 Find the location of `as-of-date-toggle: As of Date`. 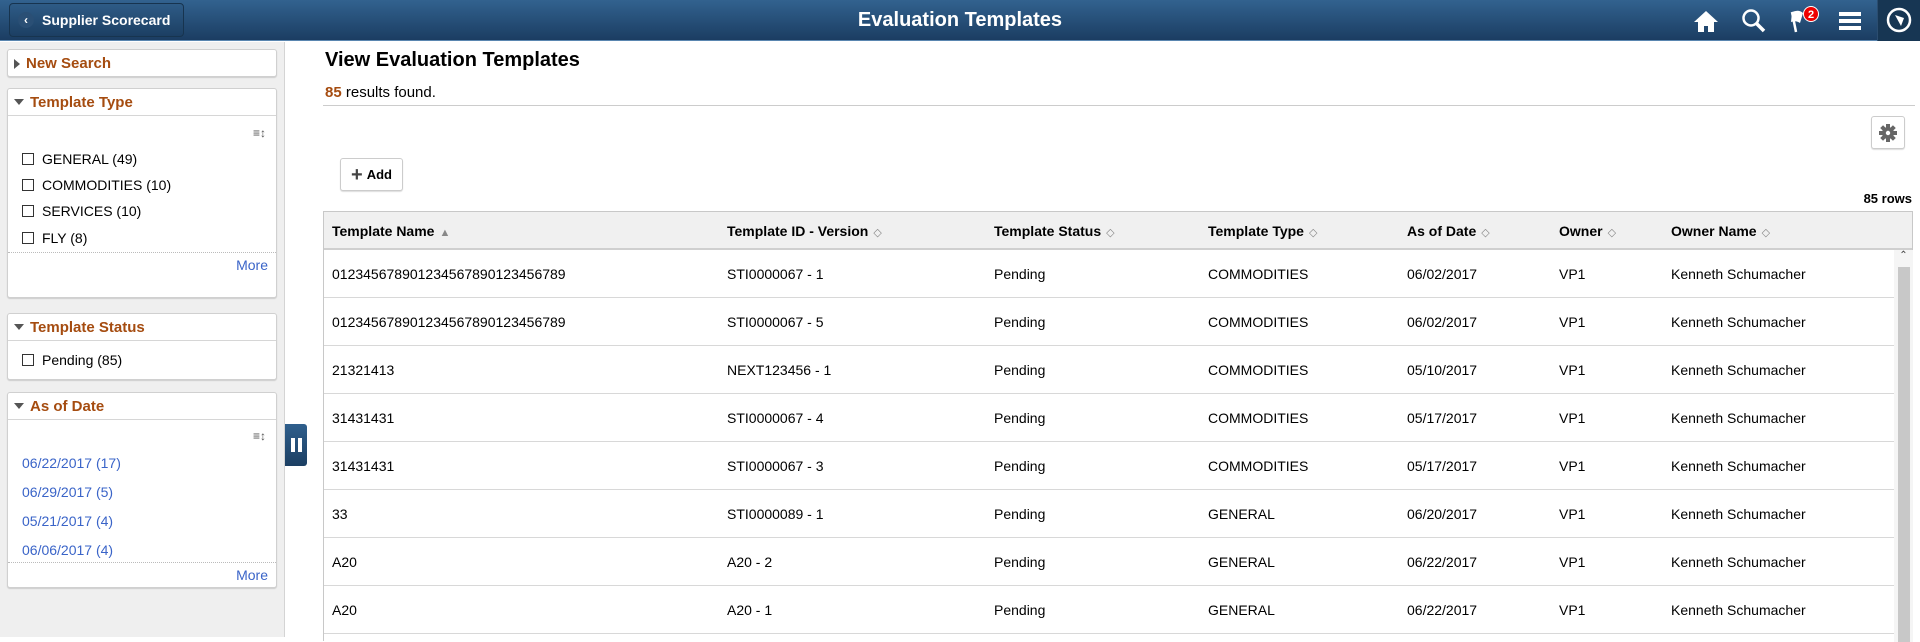

as-of-date-toggle: As of Date is located at coordinates (142, 406).